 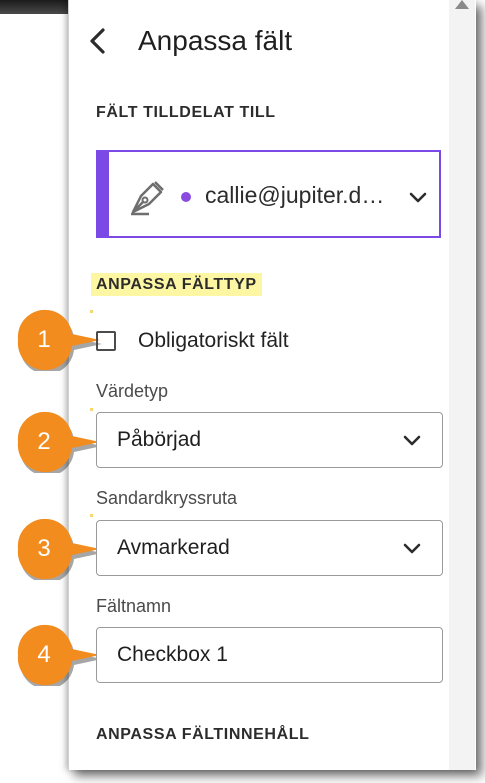 What do you see at coordinates (106, 341) in the screenshot?
I see `required-checkbox` at bounding box center [106, 341].